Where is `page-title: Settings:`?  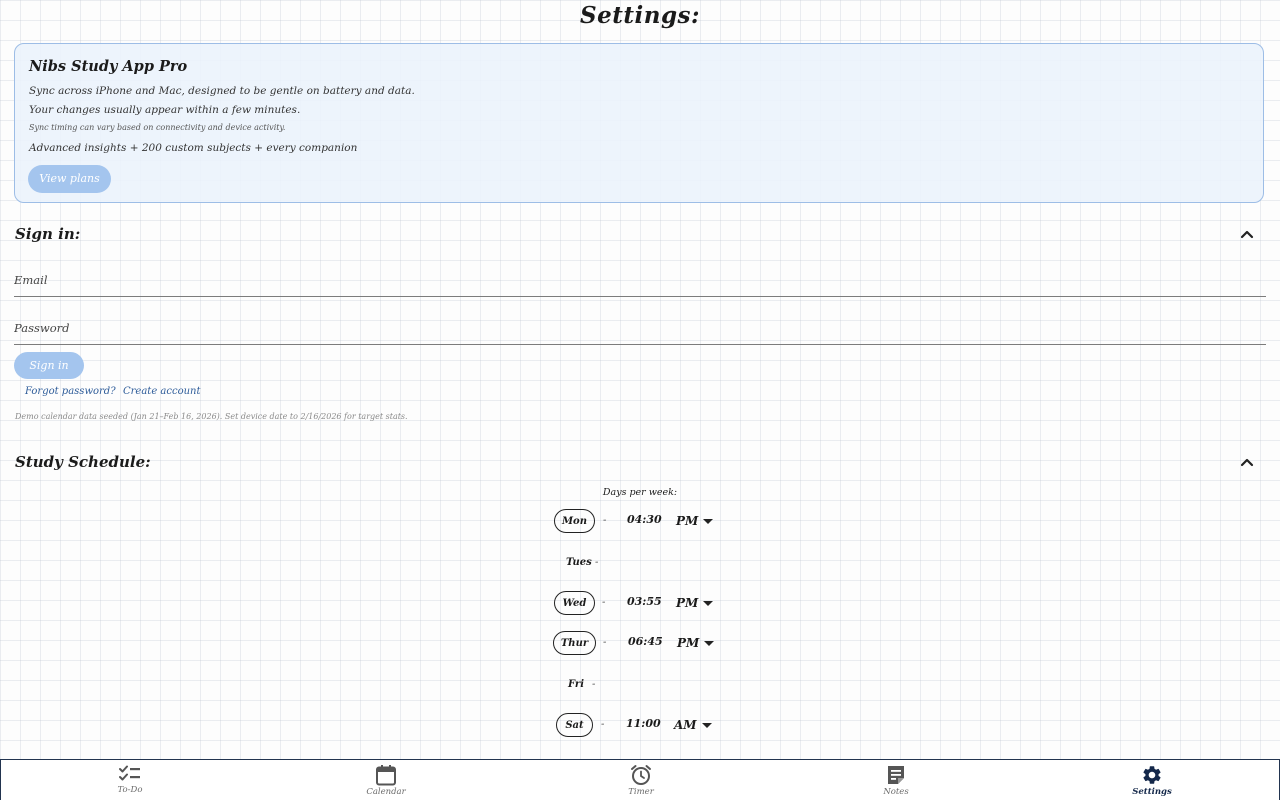 page-title: Settings: is located at coordinates (640, 15).